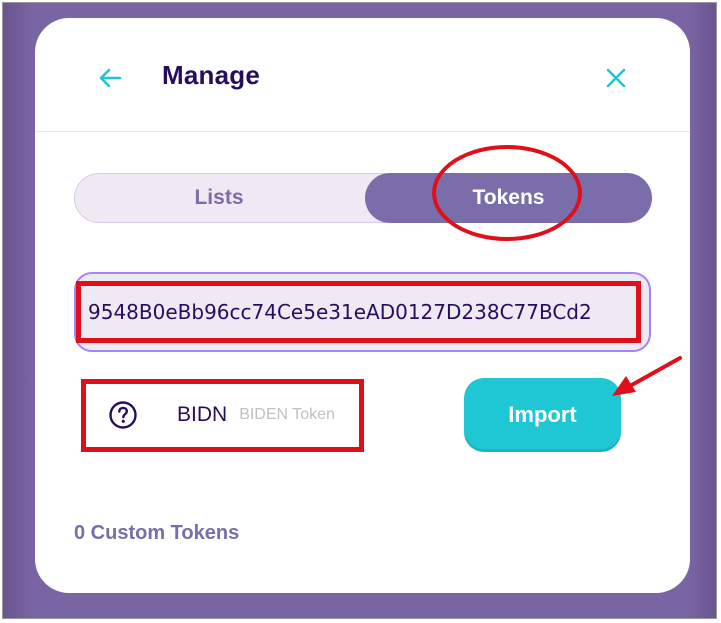 This screenshot has width=721, height=623. I want to click on token-name: BIDEN Token, so click(287, 414).